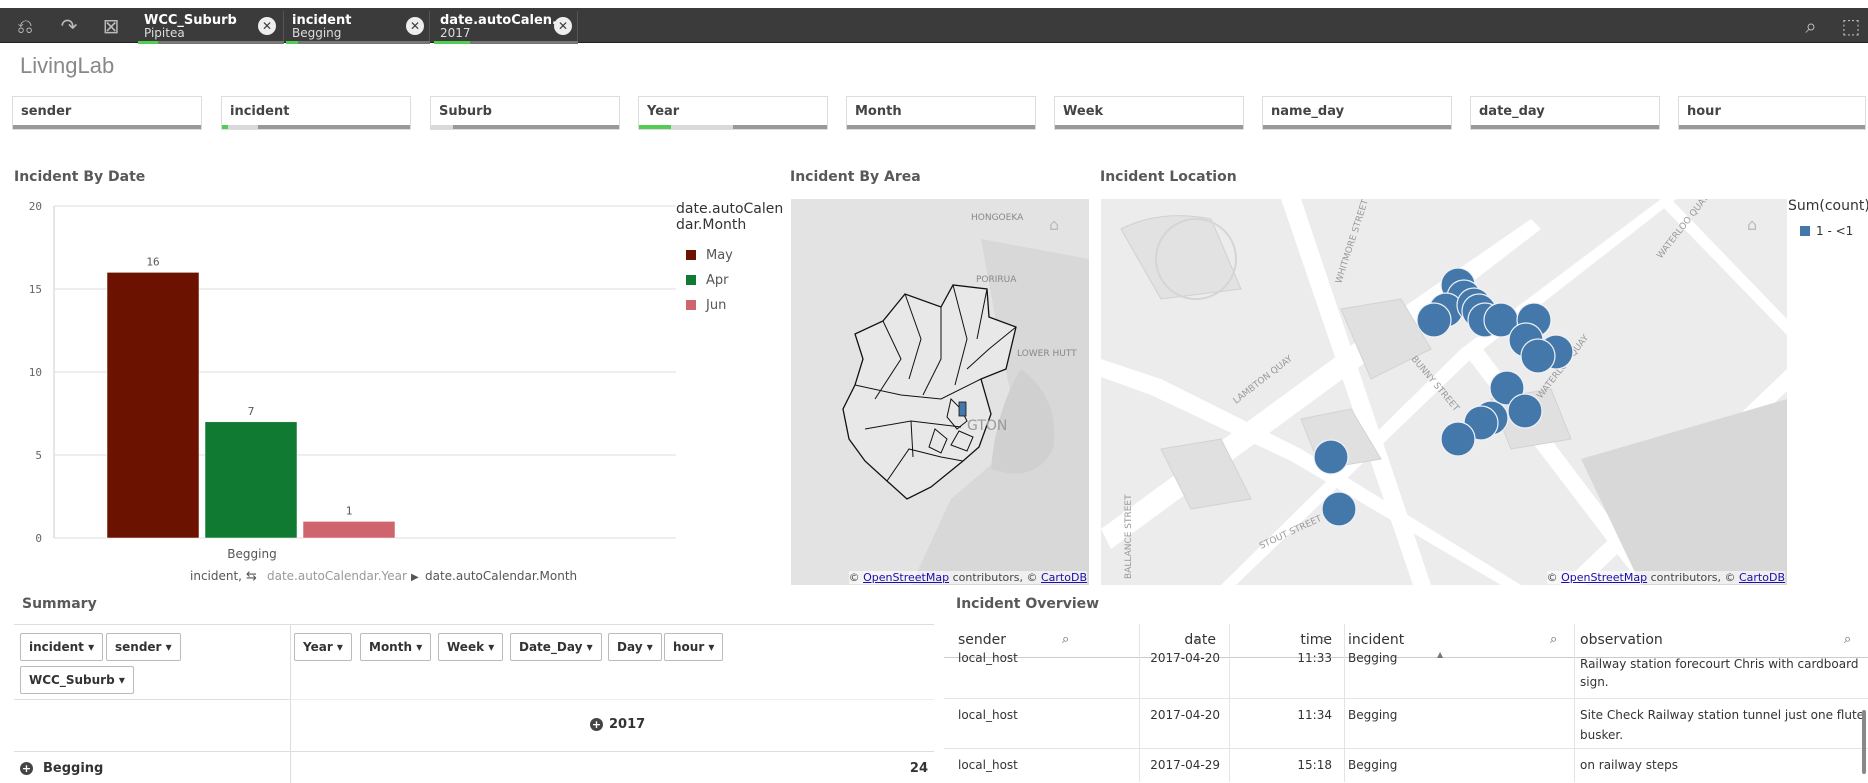  I want to click on sort-indicator-icon: ▲, so click(1440, 654).